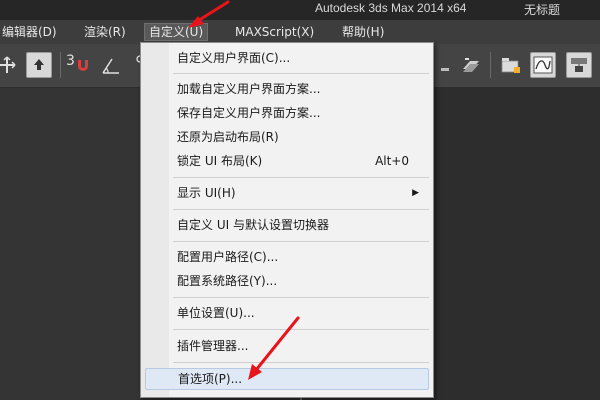  I want to click on app-title: Autodesk 3ds Max 2014 x64, so click(391, 8).